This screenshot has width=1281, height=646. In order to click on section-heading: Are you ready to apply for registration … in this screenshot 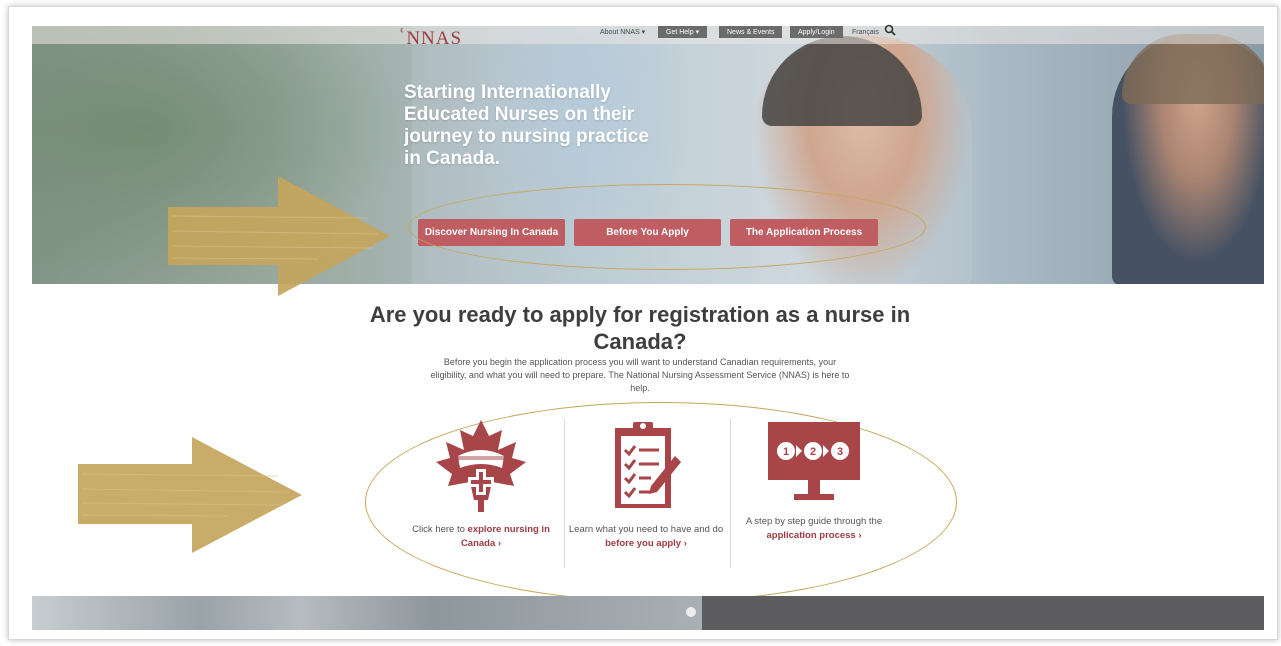, I will do `click(640, 328)`.